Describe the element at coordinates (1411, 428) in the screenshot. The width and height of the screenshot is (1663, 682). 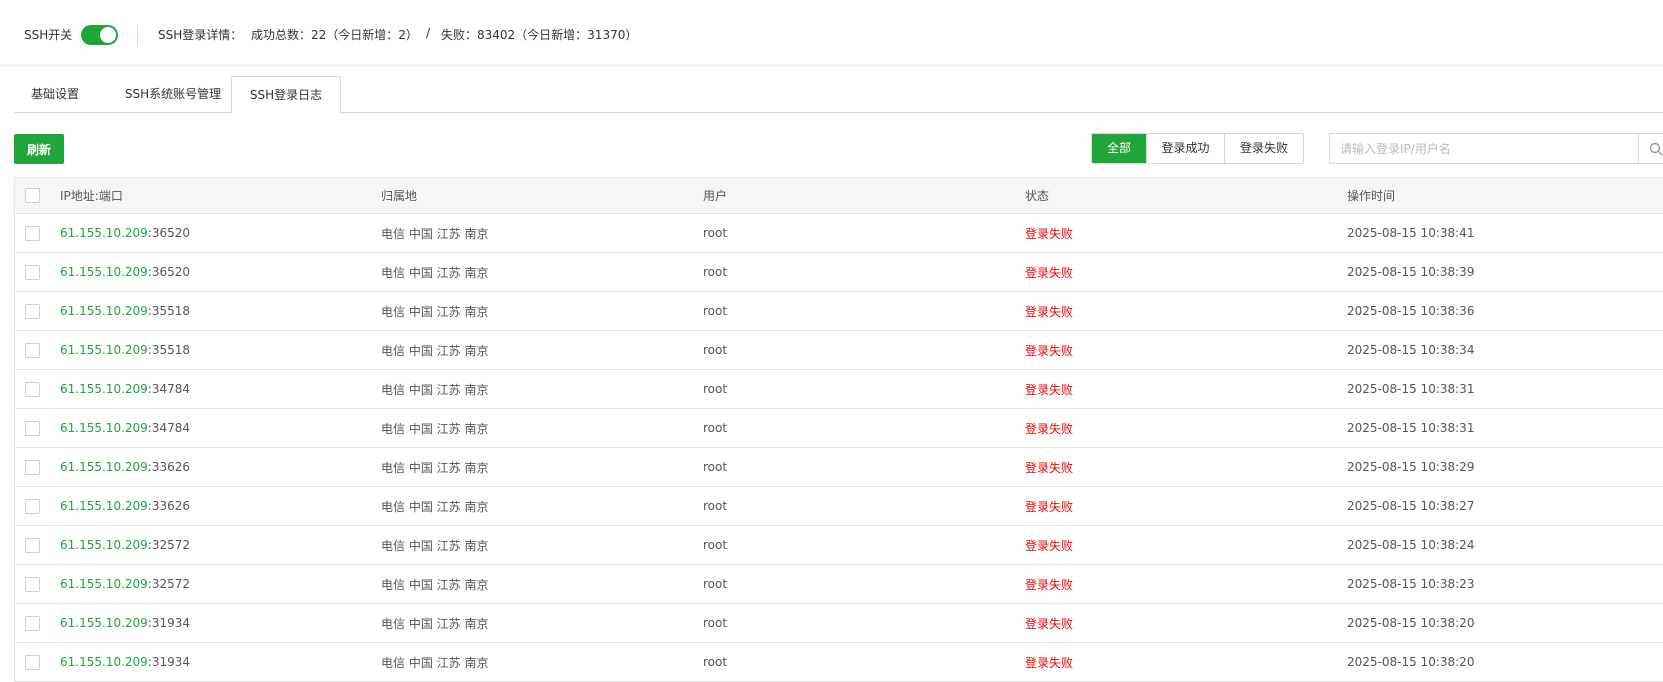
I see `time-cell: 2025-08-15 10:38:31` at that location.